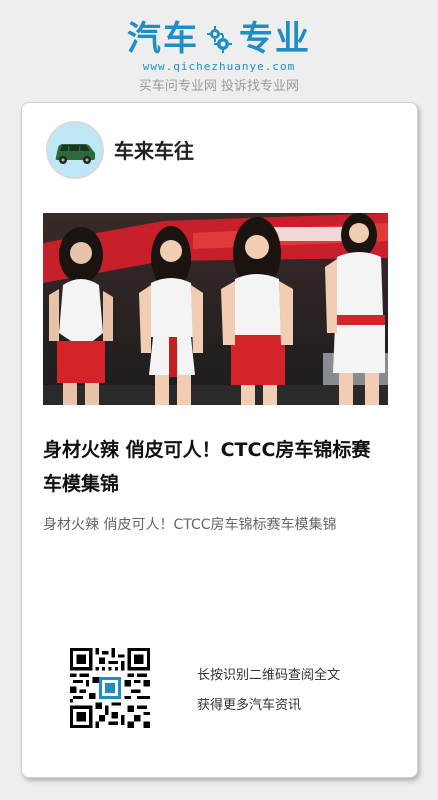 Image resolution: width=438 pixels, height=800 pixels. What do you see at coordinates (154, 149) in the screenshot?
I see `author-name: 车来车往` at bounding box center [154, 149].